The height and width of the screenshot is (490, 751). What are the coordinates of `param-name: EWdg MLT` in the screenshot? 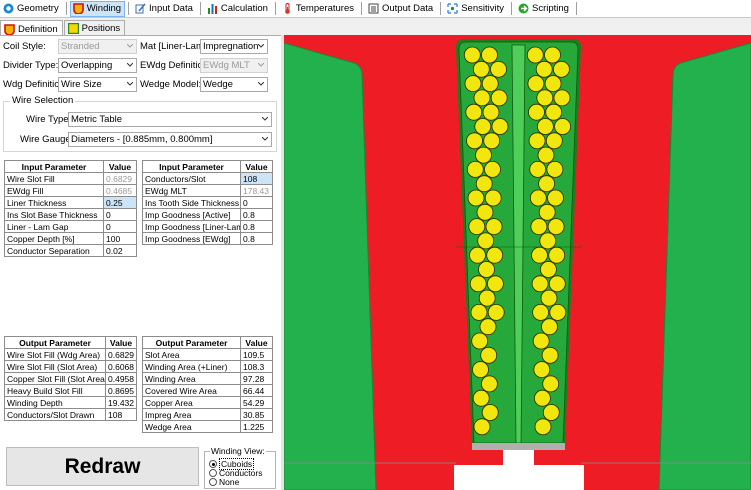 It's located at (191, 190).